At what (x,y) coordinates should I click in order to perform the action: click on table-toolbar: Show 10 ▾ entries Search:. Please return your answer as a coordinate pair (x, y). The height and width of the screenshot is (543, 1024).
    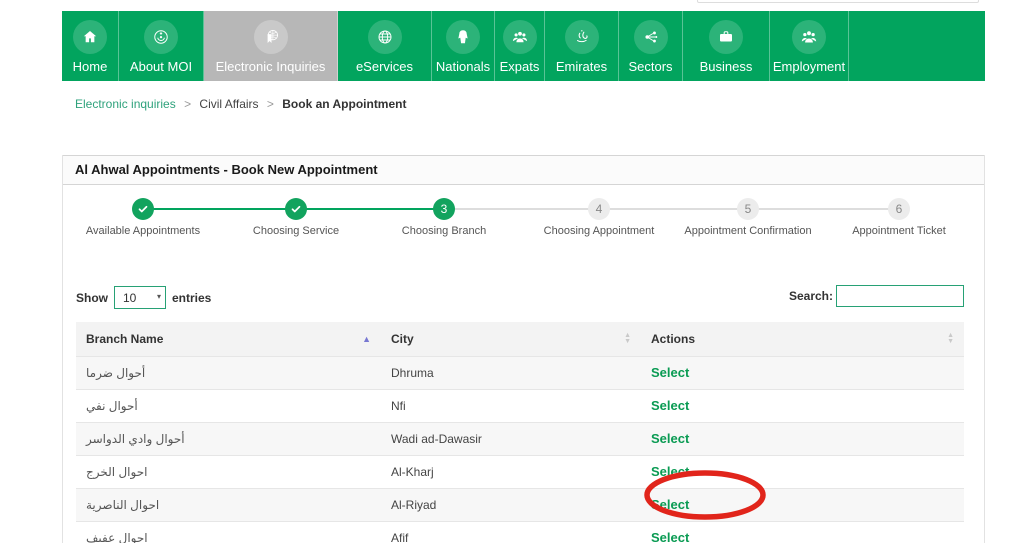
    Looking at the image, I should click on (520, 297).